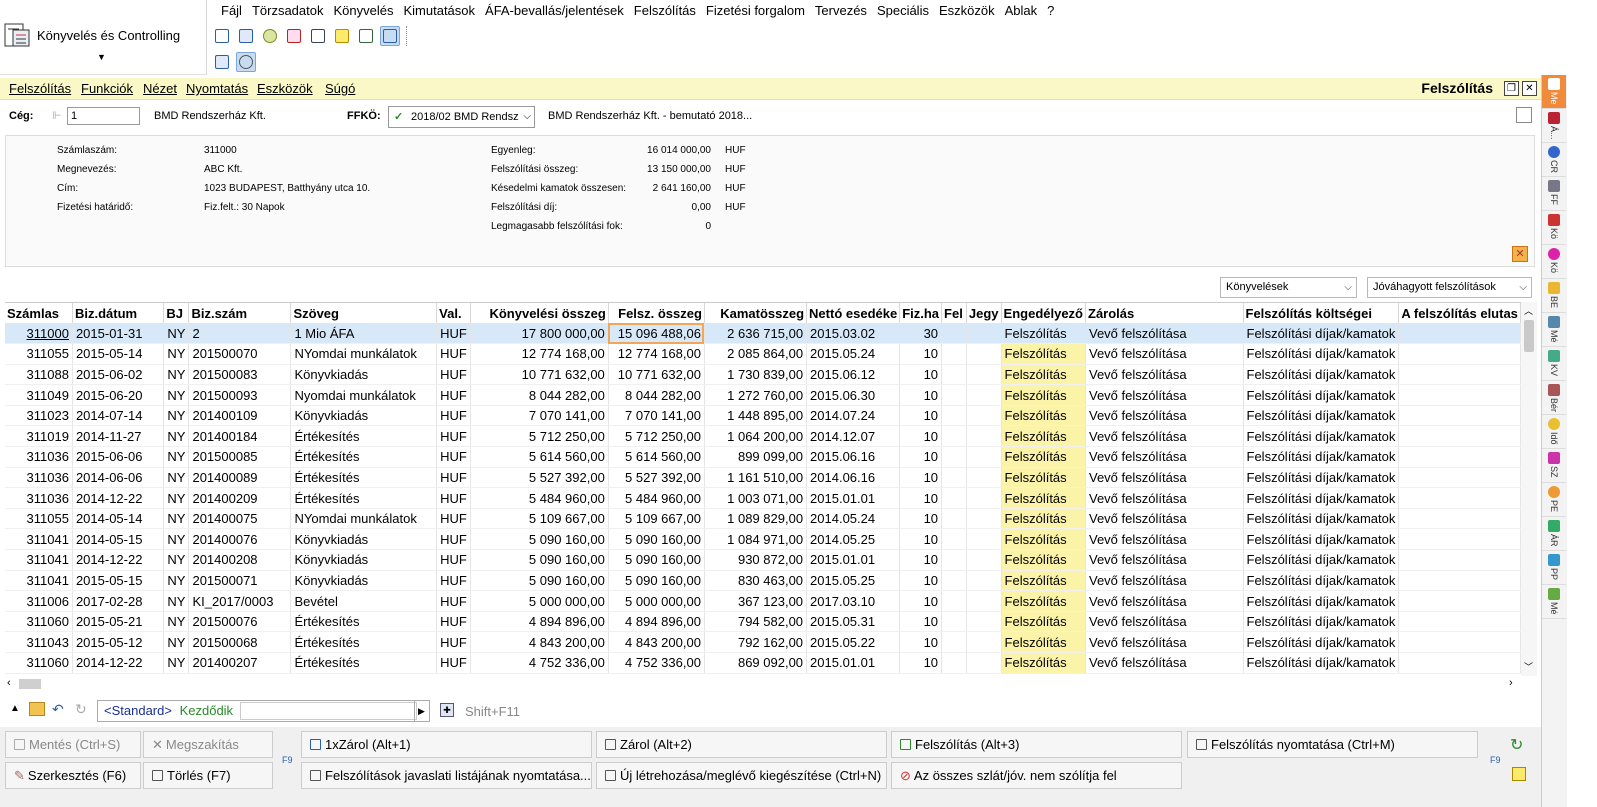  What do you see at coordinates (39, 416) in the screenshot?
I see `col-szamlaszam-cell: 311023` at bounding box center [39, 416].